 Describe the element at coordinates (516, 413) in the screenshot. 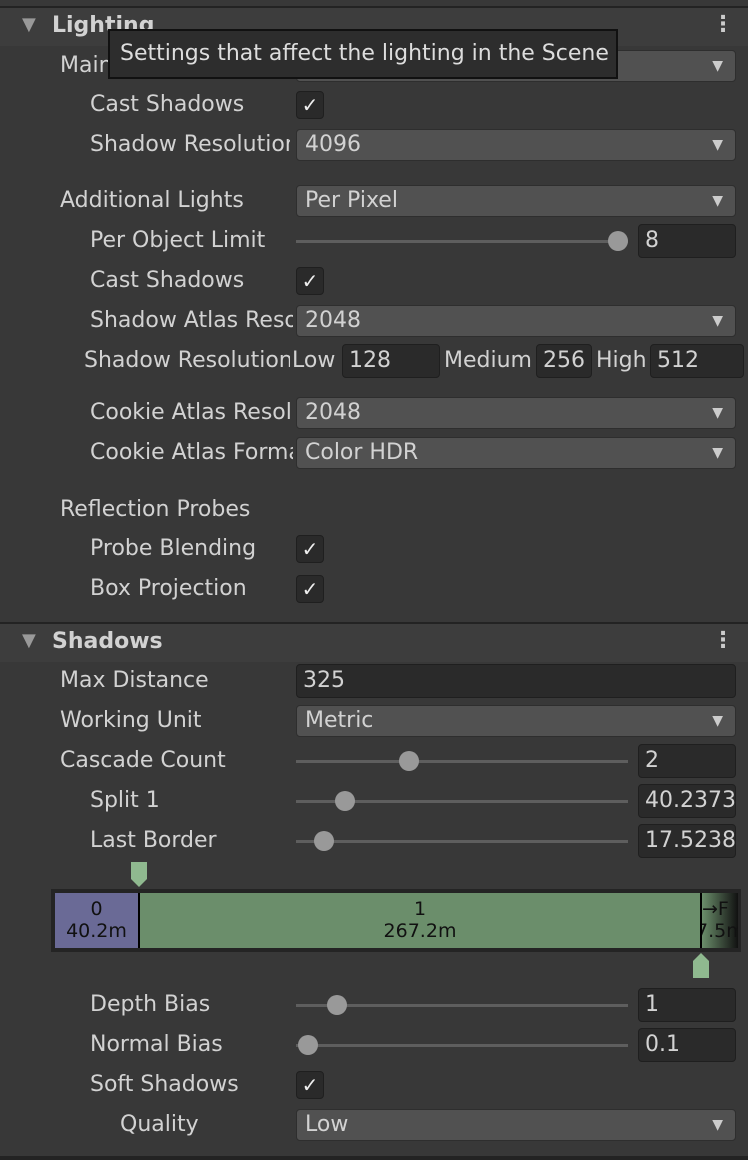

I see `cookie-atlas-resolution-dropdown: 2048 ▼` at that location.